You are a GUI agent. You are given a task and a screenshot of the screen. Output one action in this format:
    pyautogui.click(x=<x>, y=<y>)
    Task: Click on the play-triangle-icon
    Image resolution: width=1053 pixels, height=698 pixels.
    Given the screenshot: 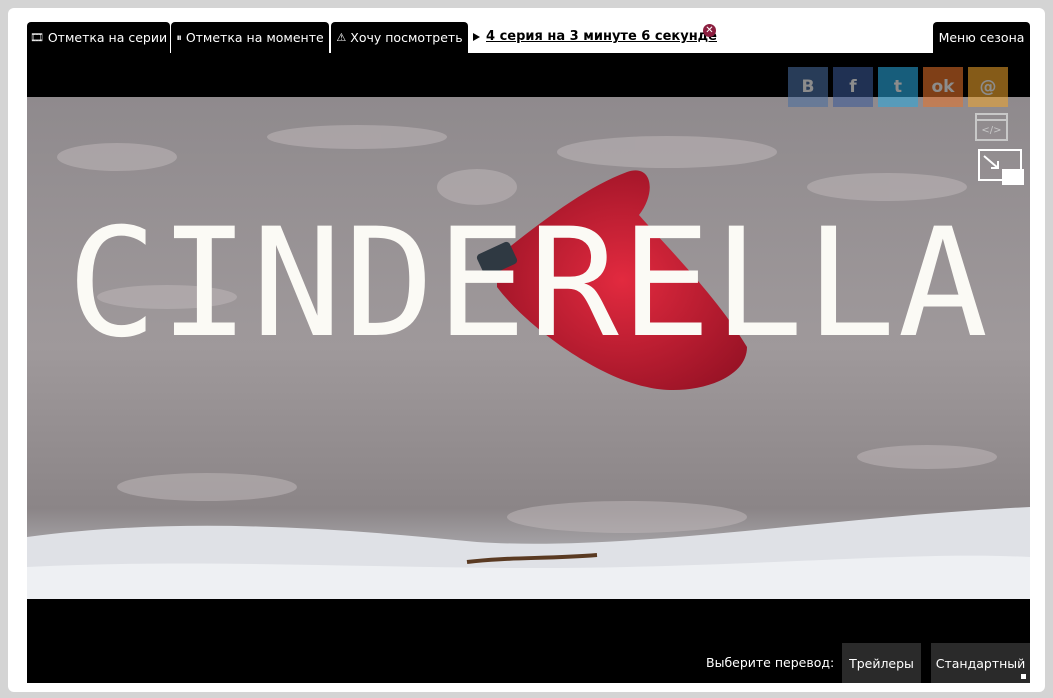 What is the action you would take?
    pyautogui.click(x=476, y=37)
    